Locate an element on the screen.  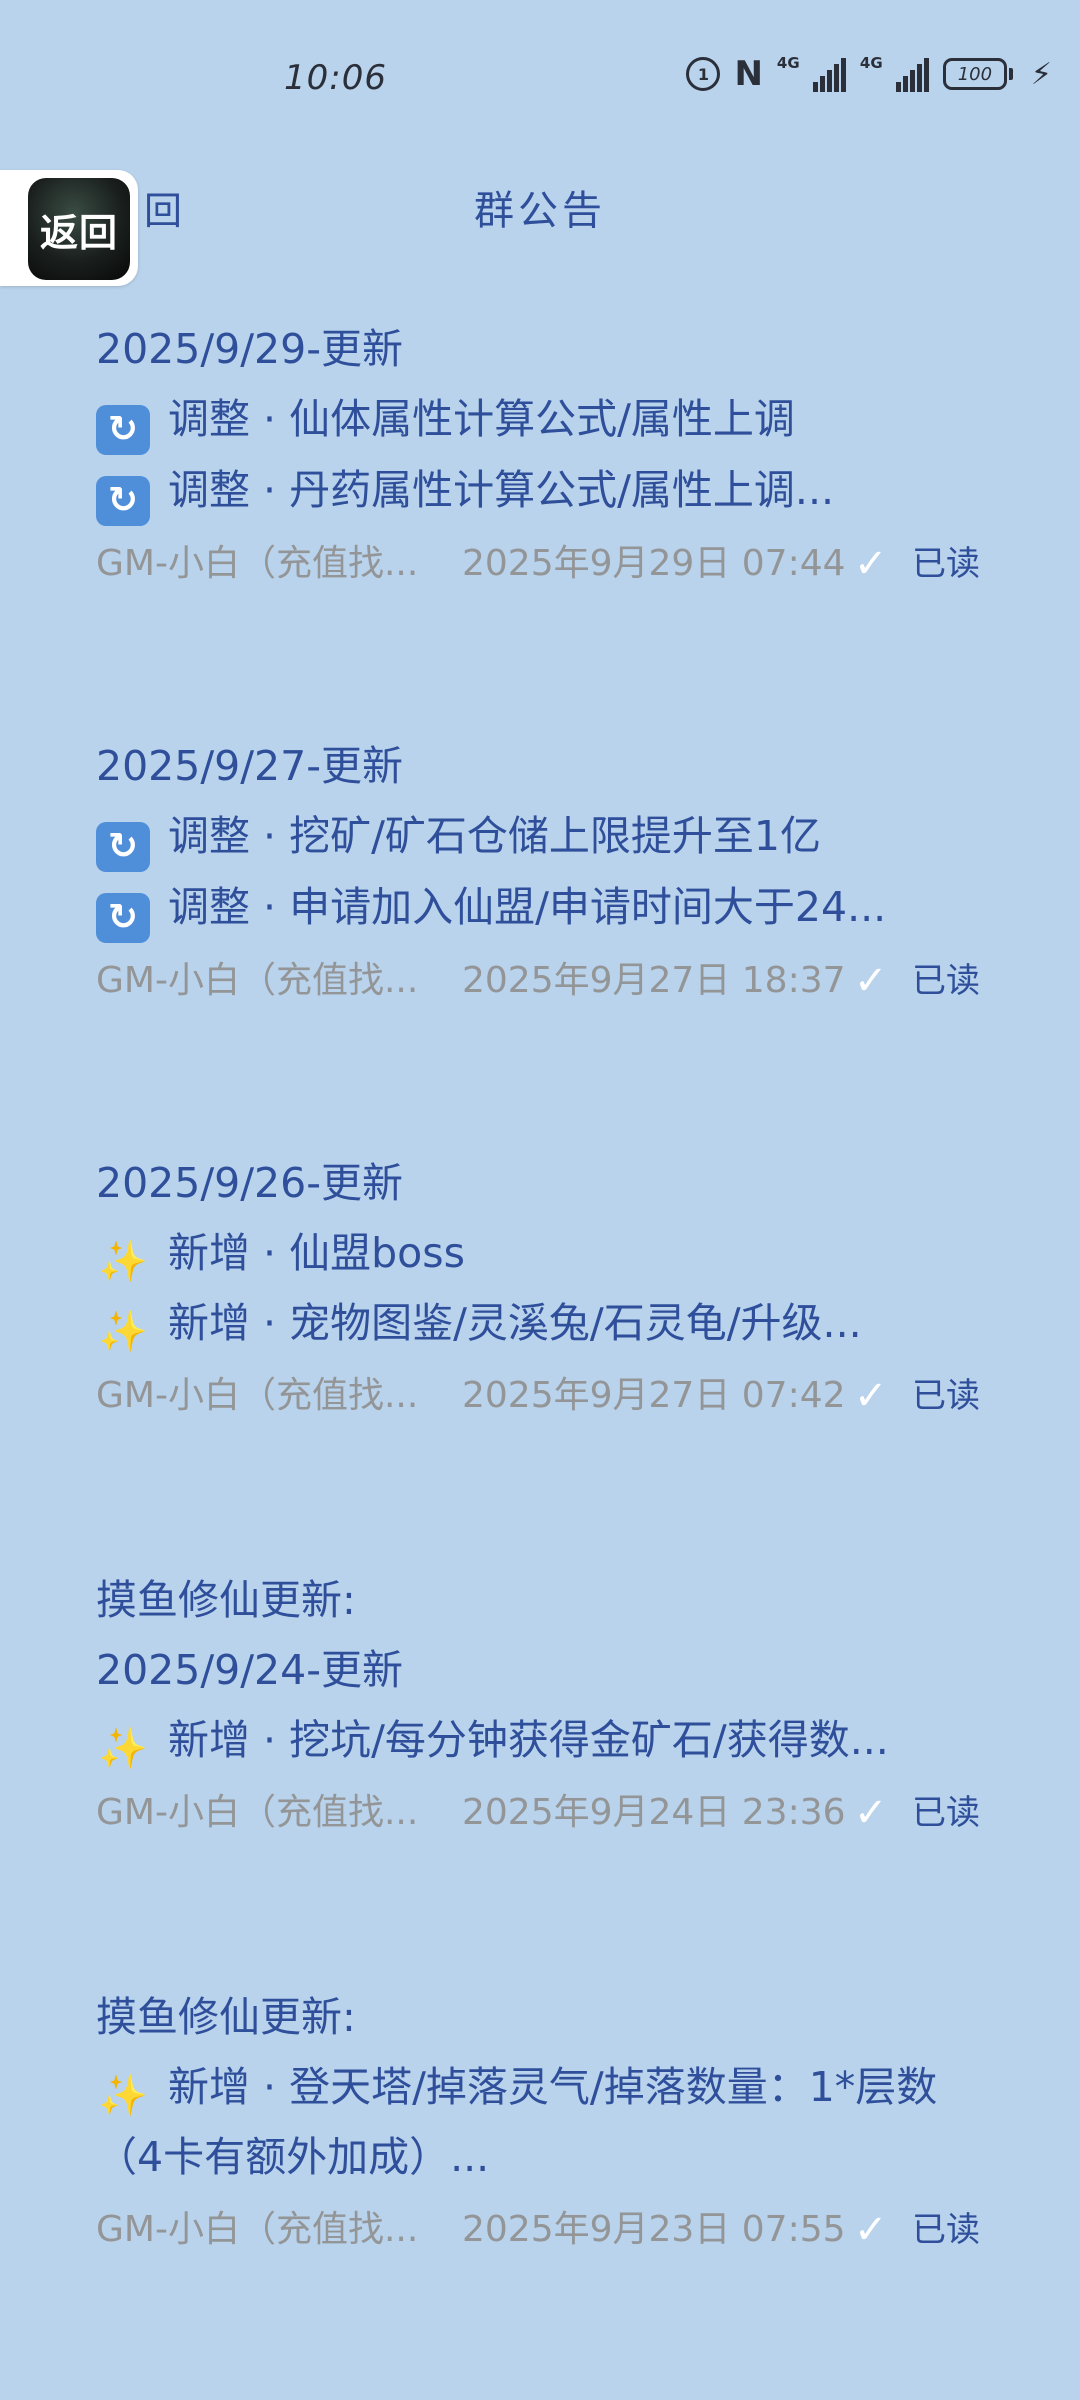
hd-icon: 1 is located at coordinates (703, 74).